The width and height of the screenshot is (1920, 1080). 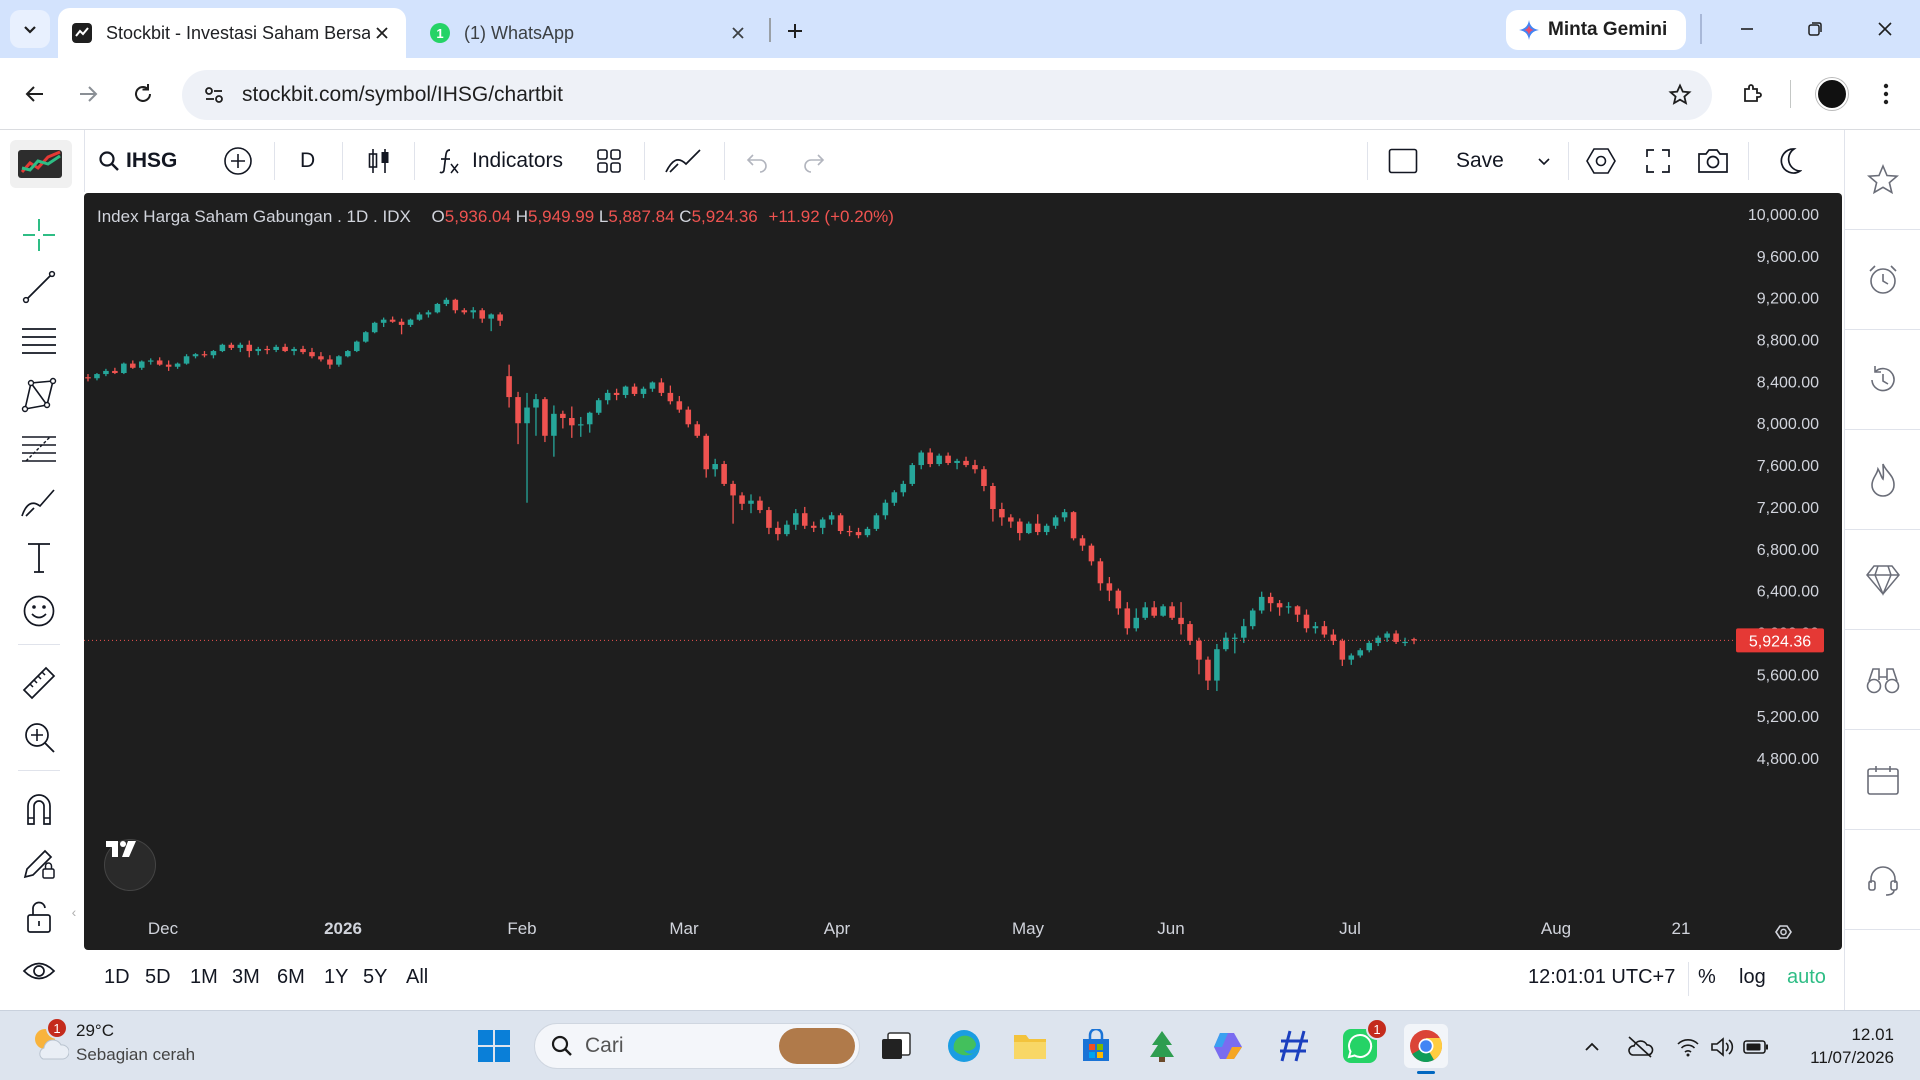 What do you see at coordinates (379, 161) in the screenshot?
I see `chart-type-button` at bounding box center [379, 161].